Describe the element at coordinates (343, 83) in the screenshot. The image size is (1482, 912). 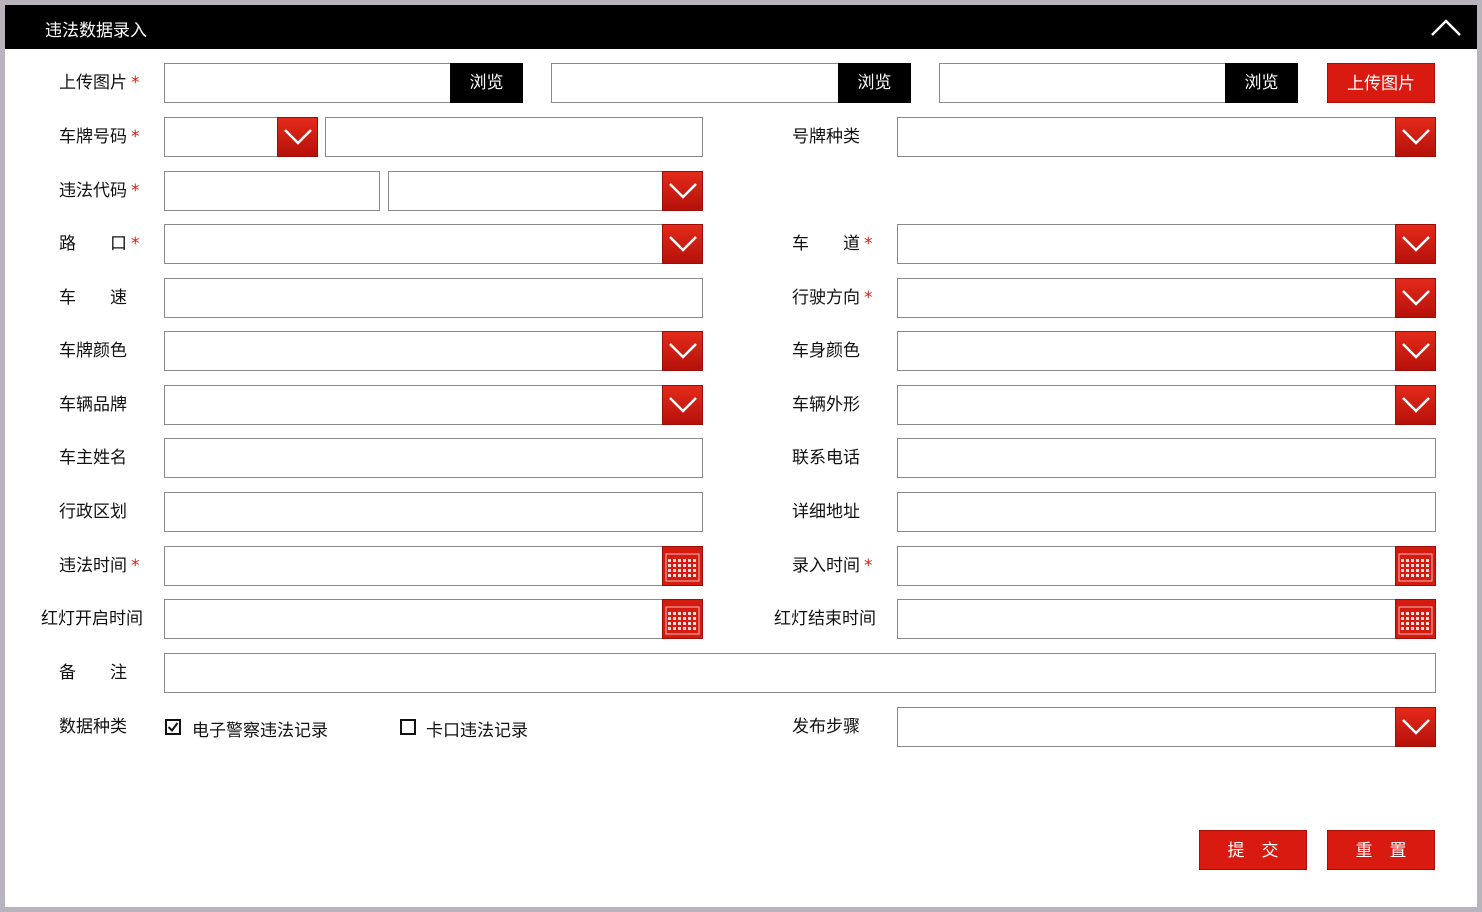
I see `upload-path-field-1: 浏览` at that location.